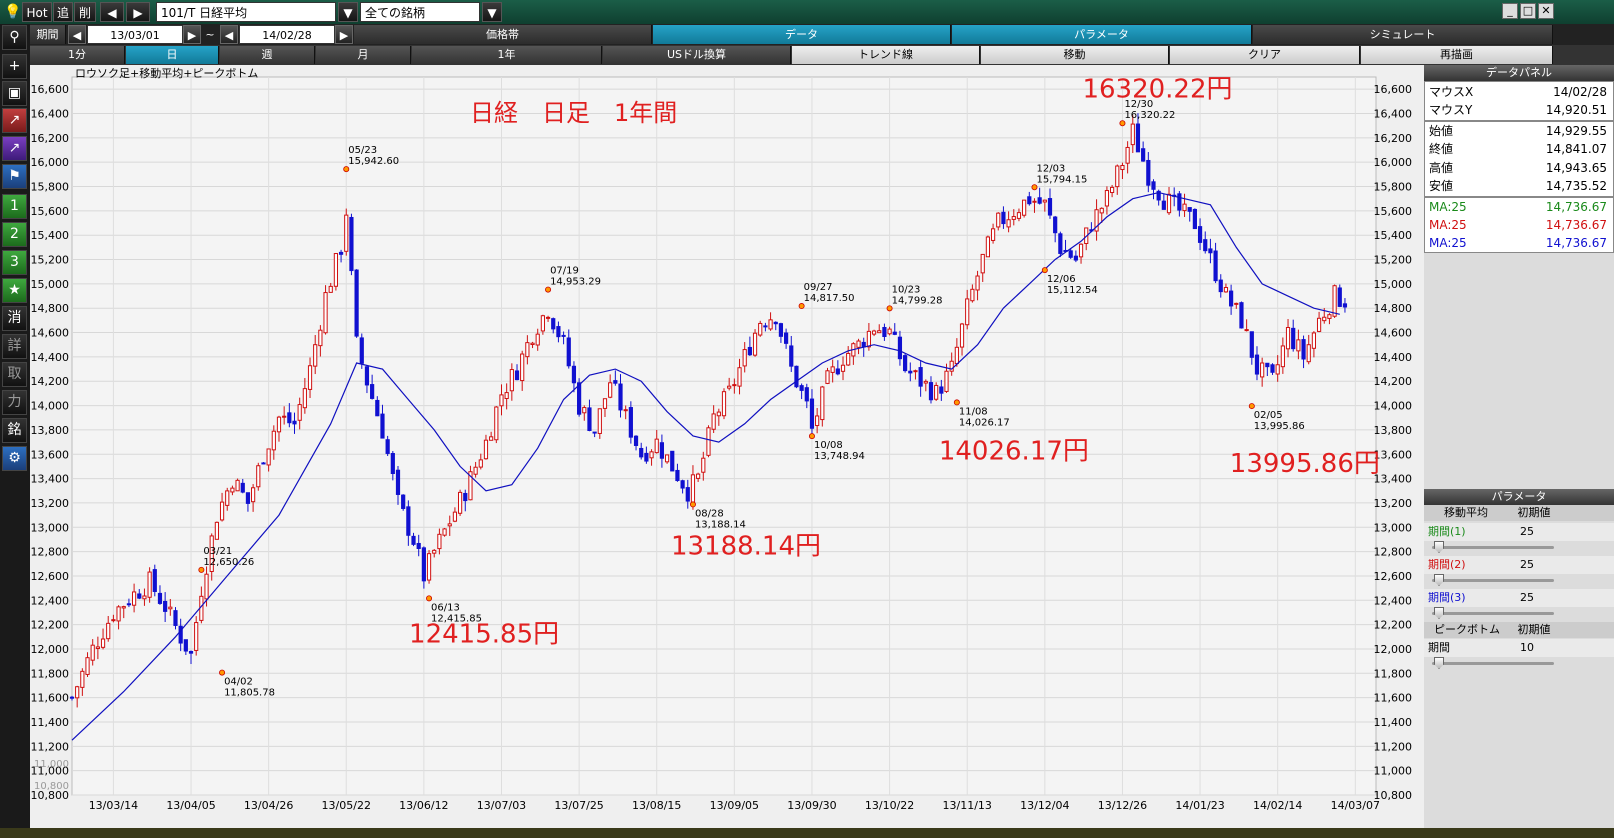  I want to click on search-icon: ⚲, so click(14, 37).